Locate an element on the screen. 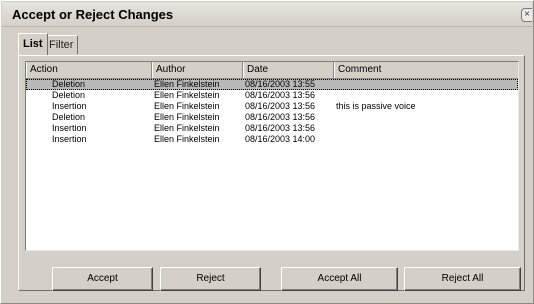 The height and width of the screenshot is (304, 534). column-header-author: Author is located at coordinates (197, 70).